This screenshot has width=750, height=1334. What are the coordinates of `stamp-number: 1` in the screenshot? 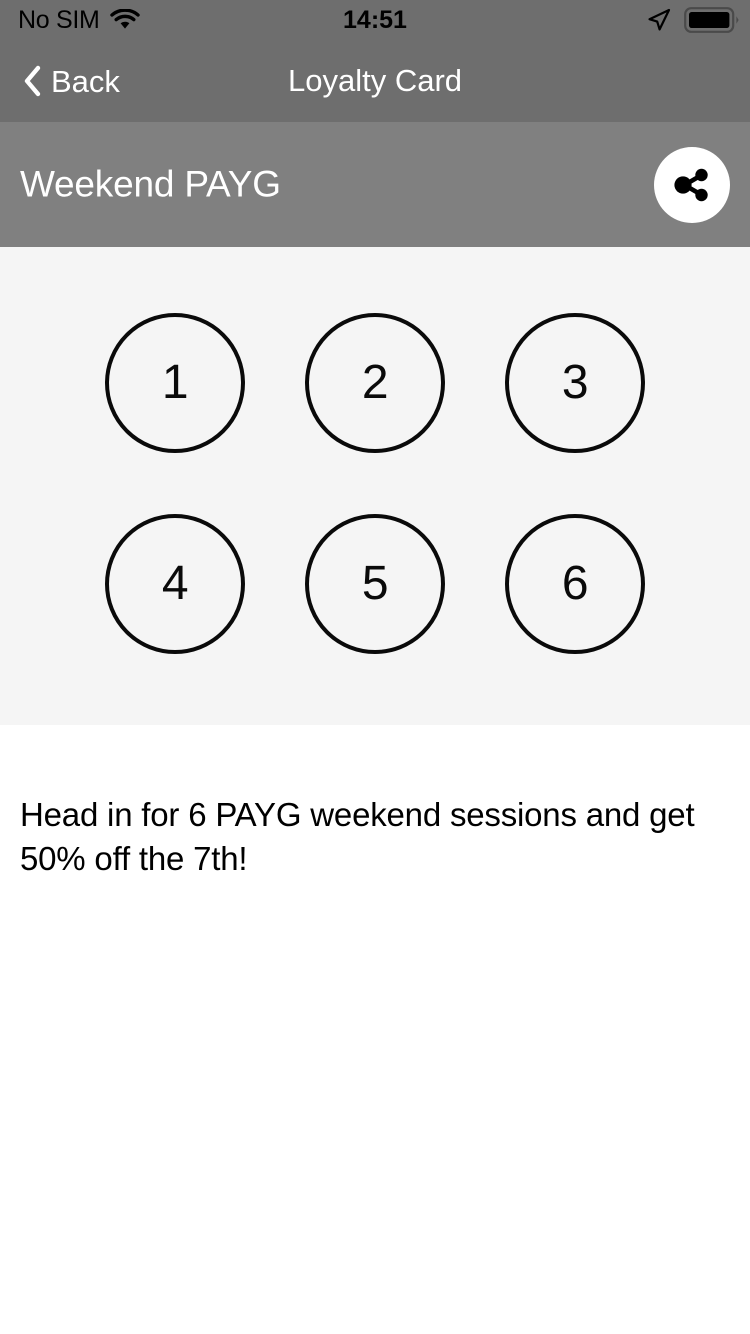 It's located at (175, 382).